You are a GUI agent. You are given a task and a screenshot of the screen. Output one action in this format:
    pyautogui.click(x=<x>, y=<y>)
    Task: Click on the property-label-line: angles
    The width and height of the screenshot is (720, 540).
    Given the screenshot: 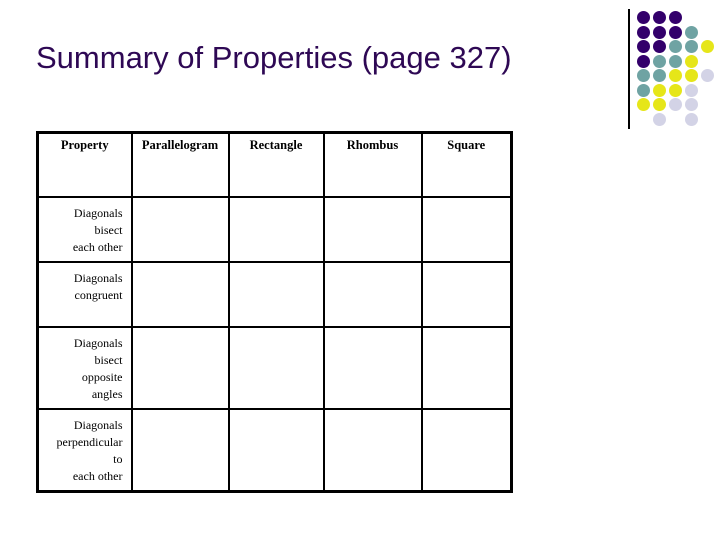 What is the action you would take?
    pyautogui.click(x=107, y=394)
    